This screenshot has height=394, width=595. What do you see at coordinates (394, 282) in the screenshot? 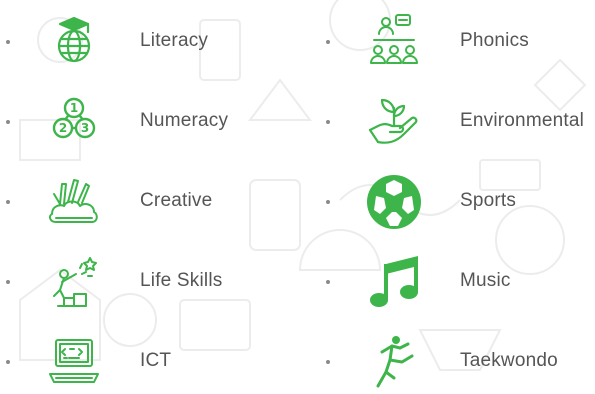
I see `music-note-icon` at bounding box center [394, 282].